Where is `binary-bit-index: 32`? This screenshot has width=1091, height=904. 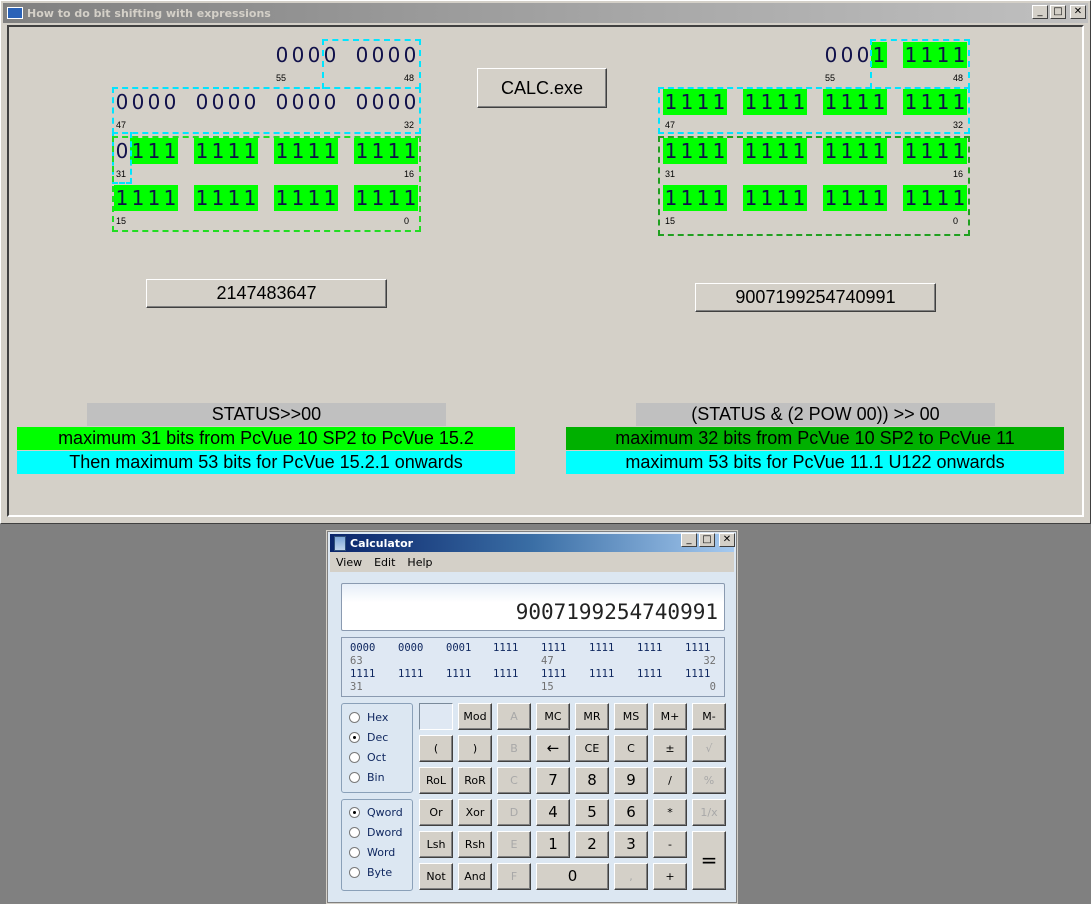
binary-bit-index: 32 is located at coordinates (709, 661).